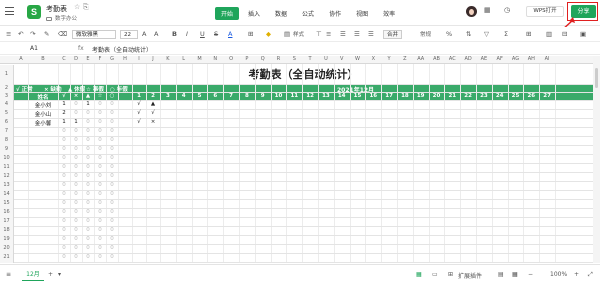 The height and width of the screenshot is (286, 600). Describe the element at coordinates (437, 59) in the screenshot. I see `column-header: AB` at that location.